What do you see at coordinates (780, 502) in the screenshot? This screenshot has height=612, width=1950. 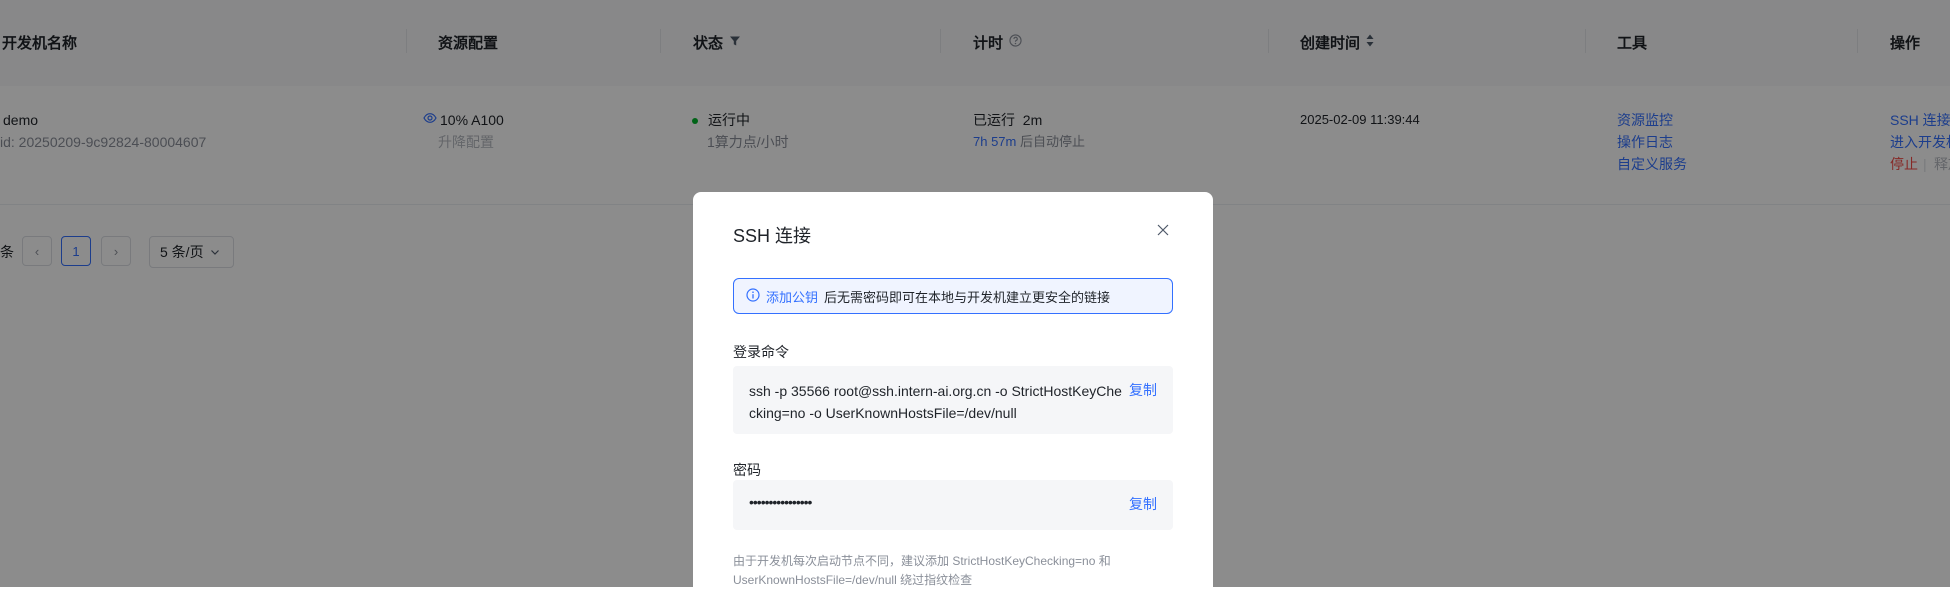 I see `password-value: ••••••••••••••••` at bounding box center [780, 502].